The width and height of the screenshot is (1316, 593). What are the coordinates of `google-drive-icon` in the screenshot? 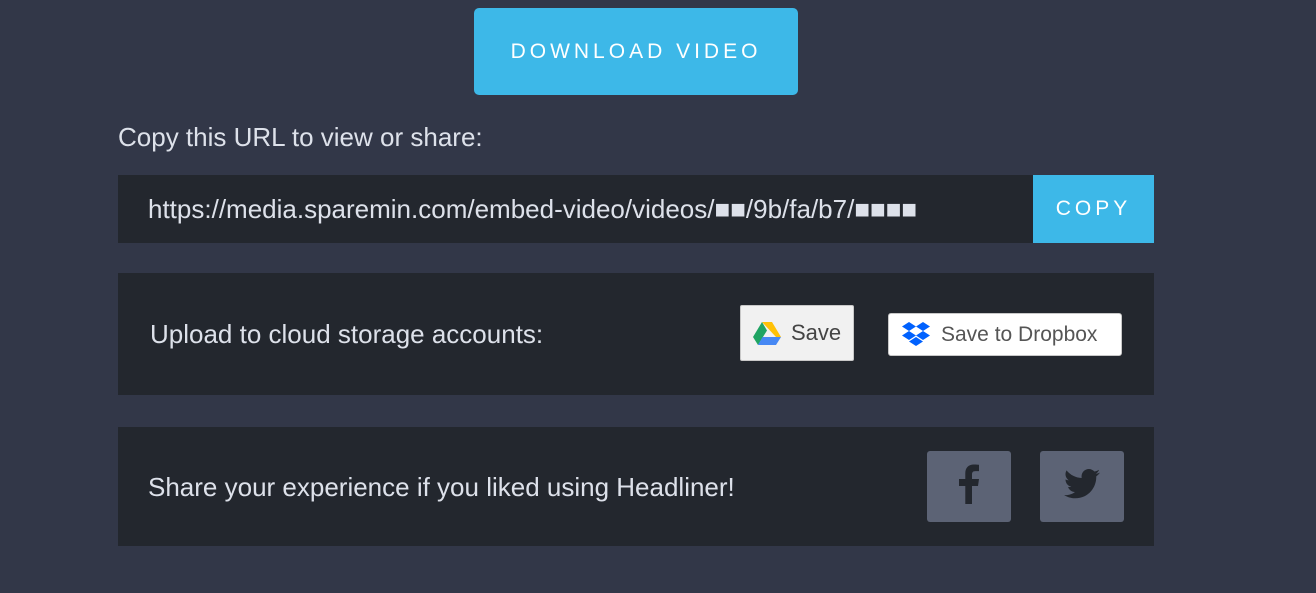 It's located at (767, 333).